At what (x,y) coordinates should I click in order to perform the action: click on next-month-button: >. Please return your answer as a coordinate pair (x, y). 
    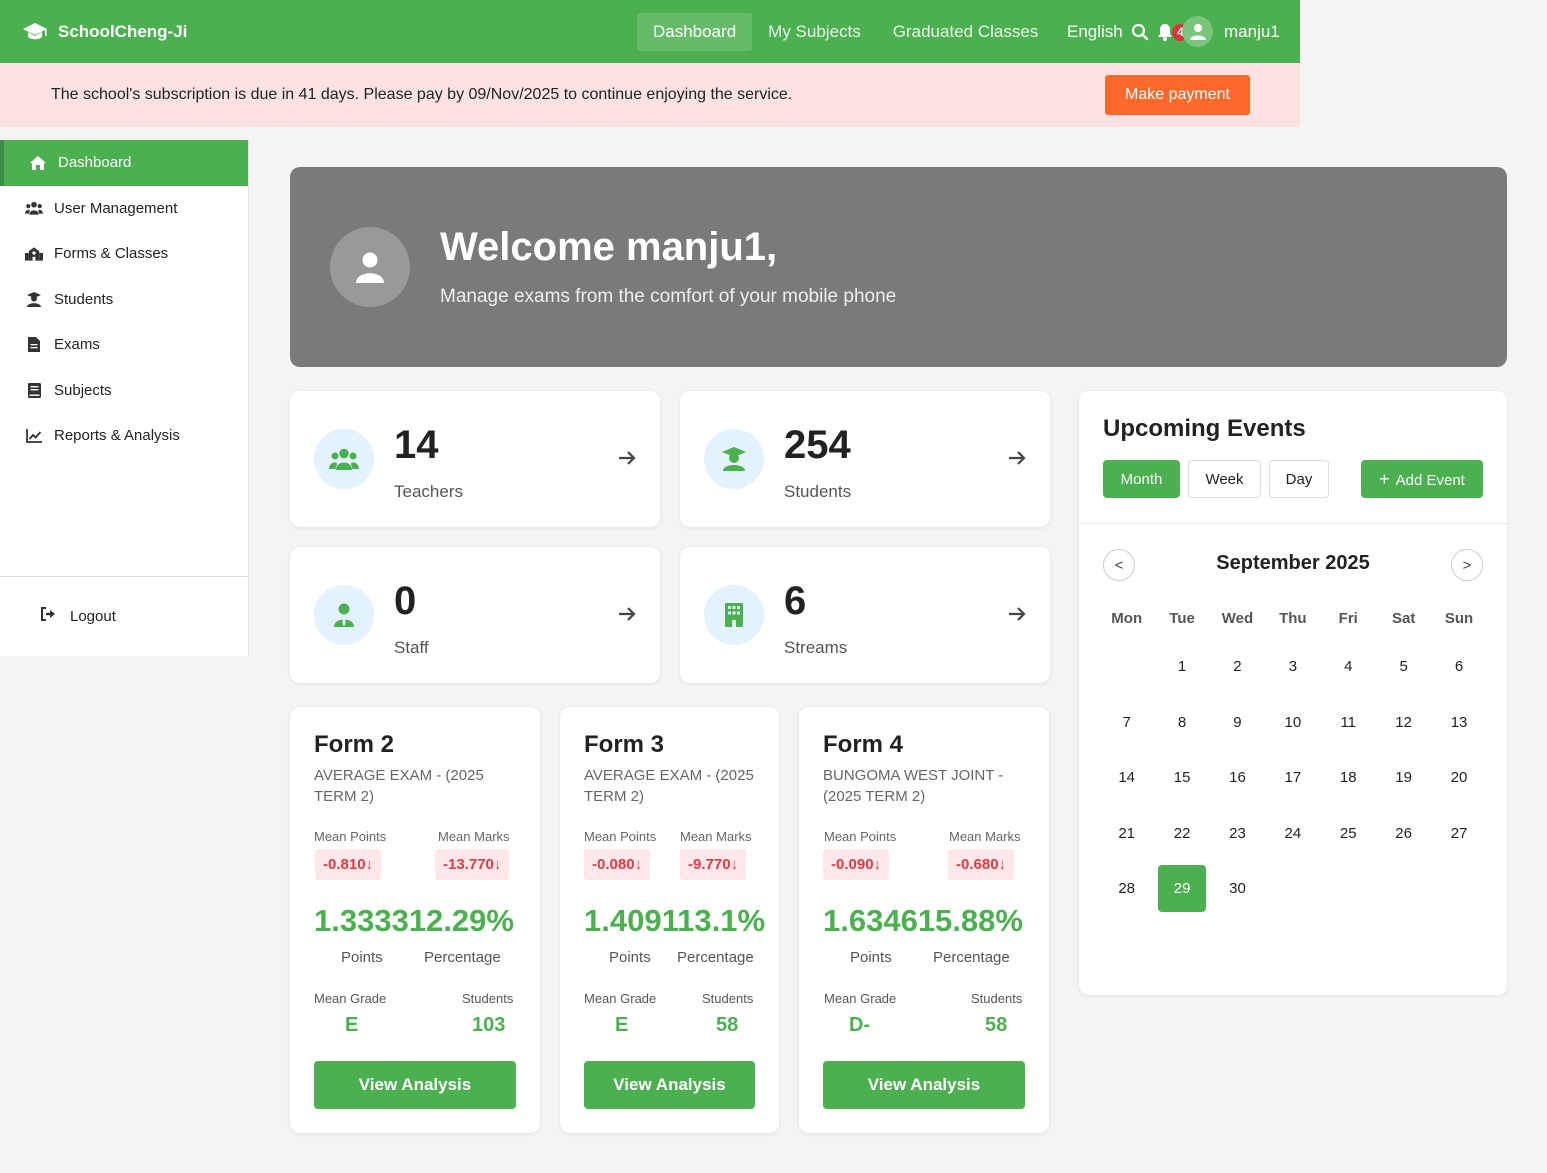
    Looking at the image, I should click on (1467, 565).